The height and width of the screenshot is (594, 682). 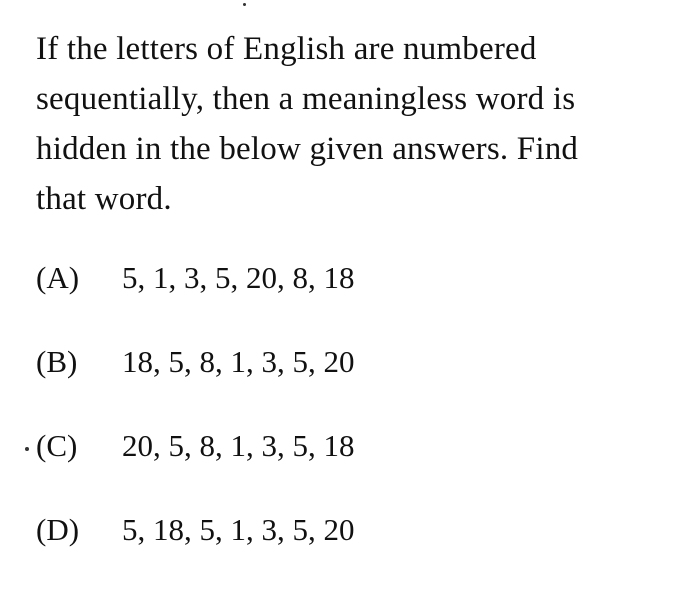 What do you see at coordinates (307, 149) in the screenshot?
I see `question-line: hidden in the below given answers. Find` at bounding box center [307, 149].